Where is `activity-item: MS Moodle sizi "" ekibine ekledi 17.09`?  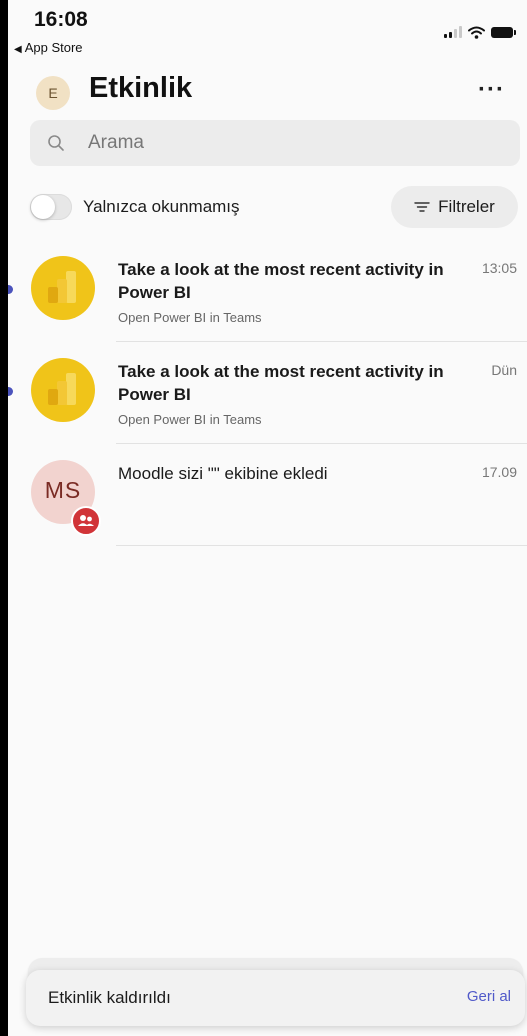 activity-item: MS Moodle sizi "" ekibine ekledi 17.09 is located at coordinates (267, 495).